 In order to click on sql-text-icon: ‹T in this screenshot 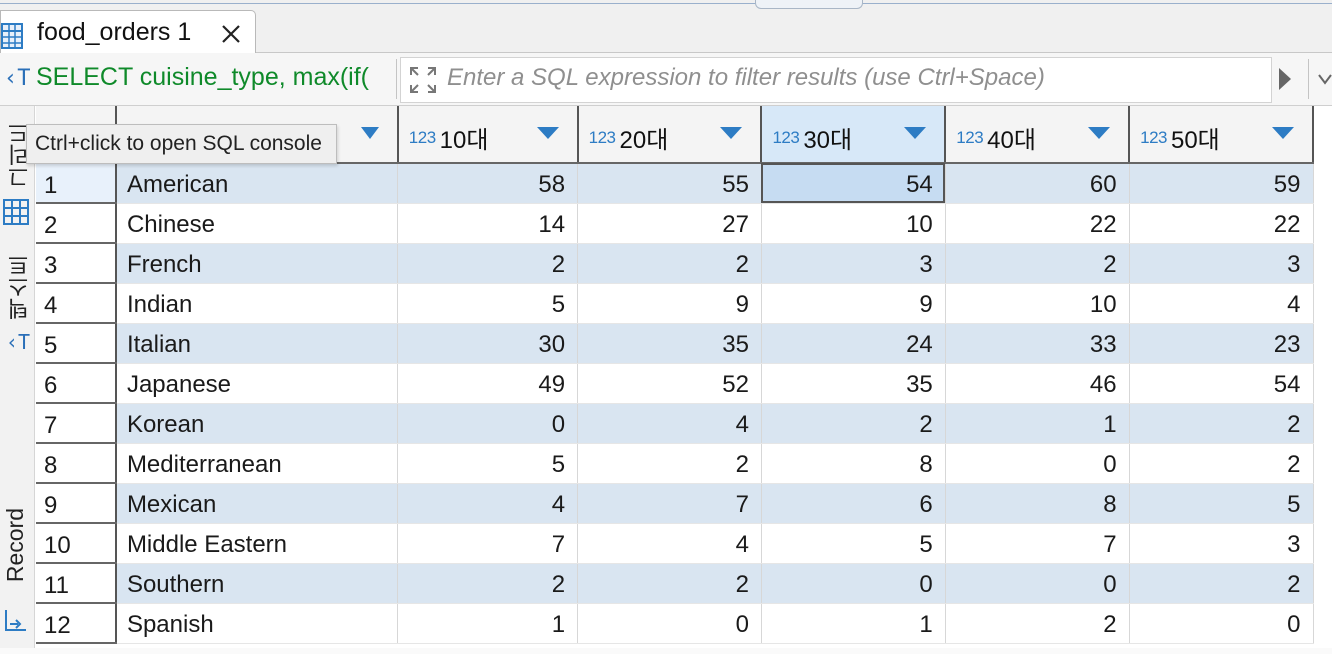, I will do `click(17, 78)`.